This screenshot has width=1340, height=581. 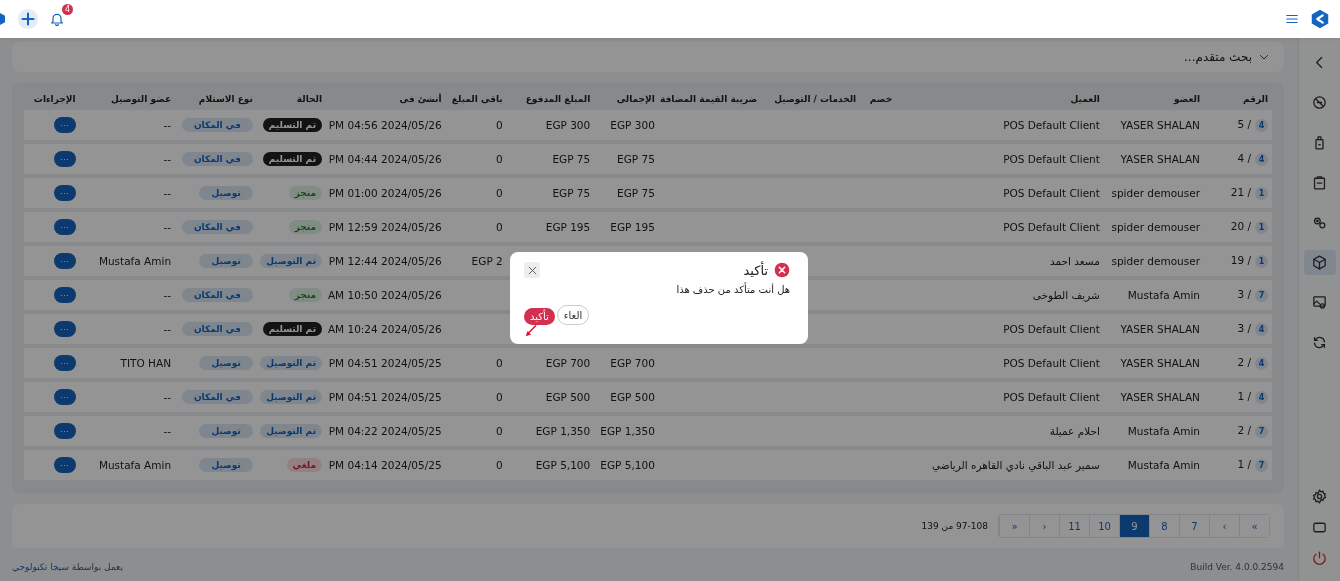 I want to click on cancel-button: الغاء, so click(x=573, y=315).